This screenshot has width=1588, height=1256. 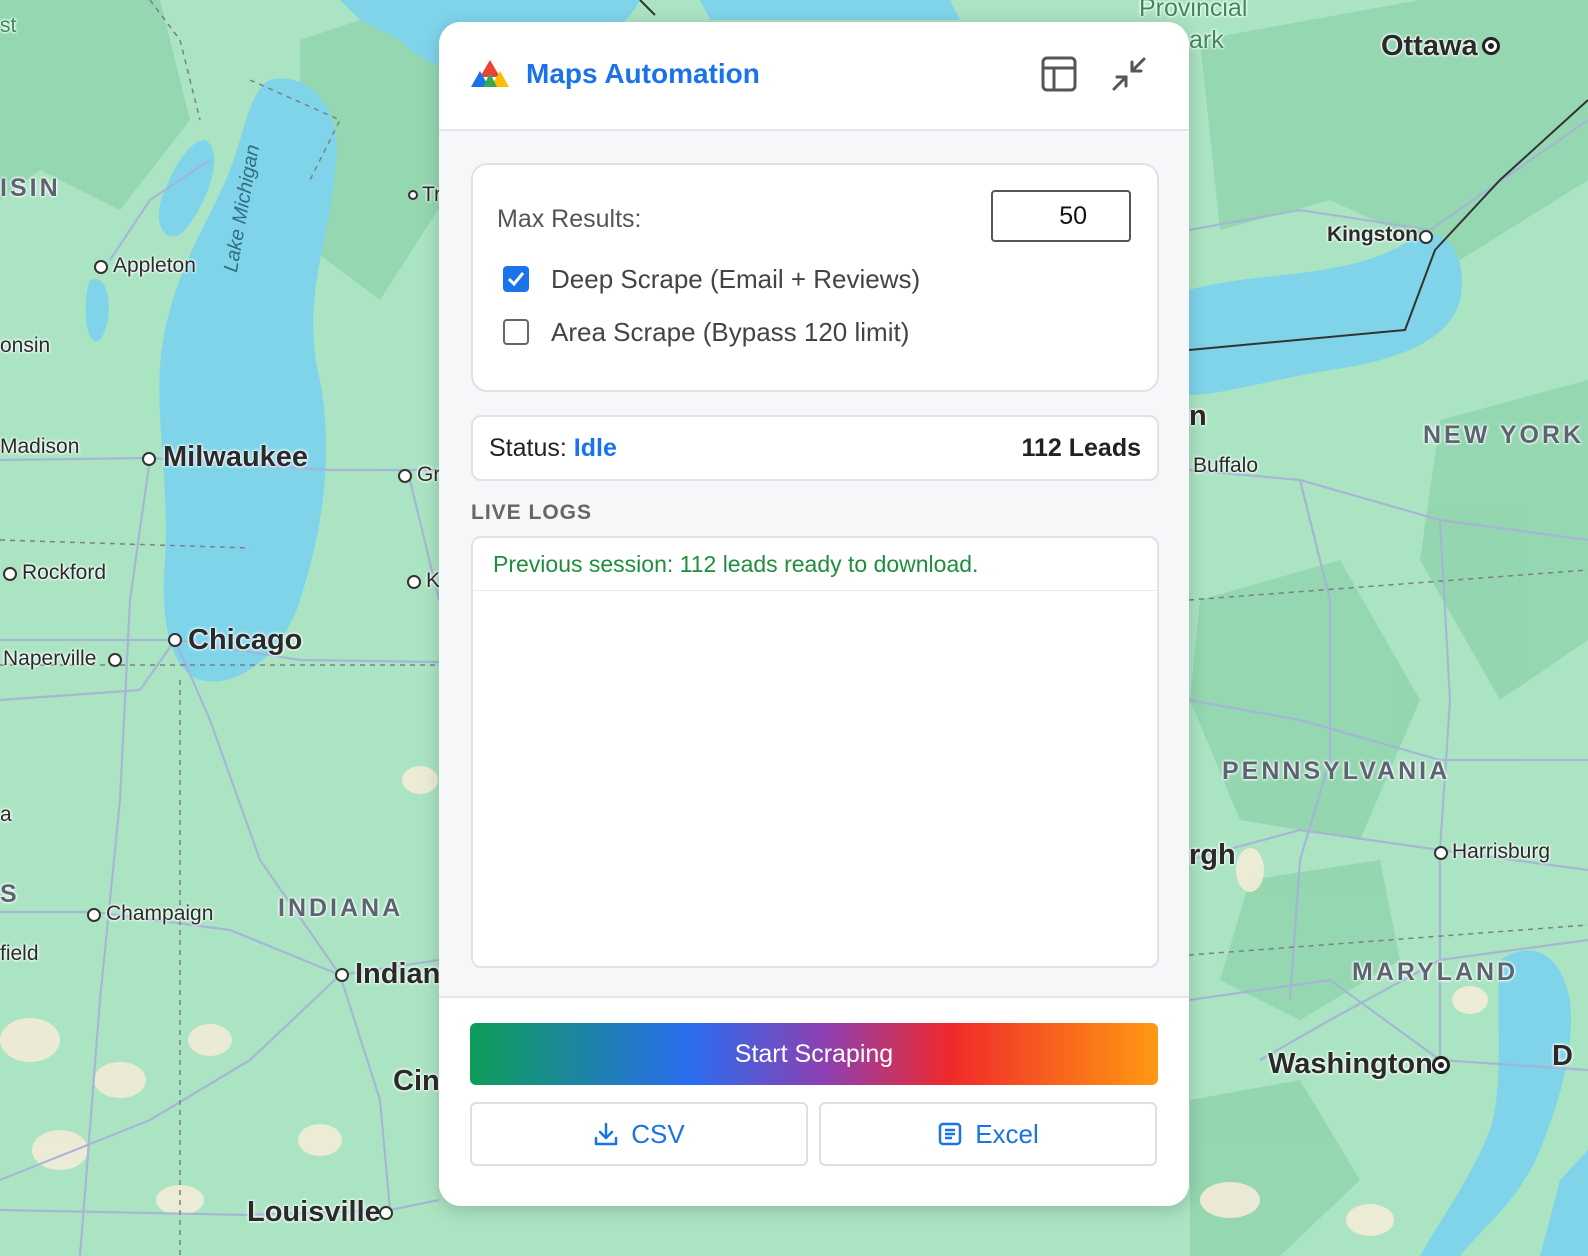 I want to click on csv-button: CSV, so click(x=639, y=1134).